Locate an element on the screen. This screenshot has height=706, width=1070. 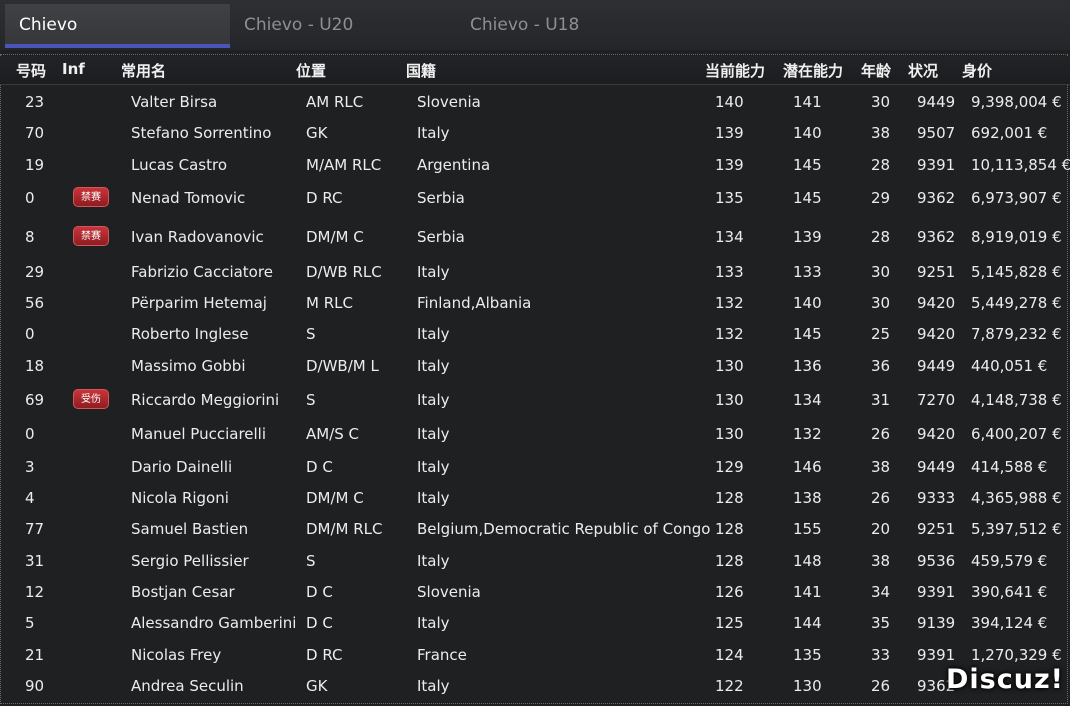
table-row: 90 Andrea Seculin GK Italy 122 130 26 9362 is located at coordinates (535, 686).